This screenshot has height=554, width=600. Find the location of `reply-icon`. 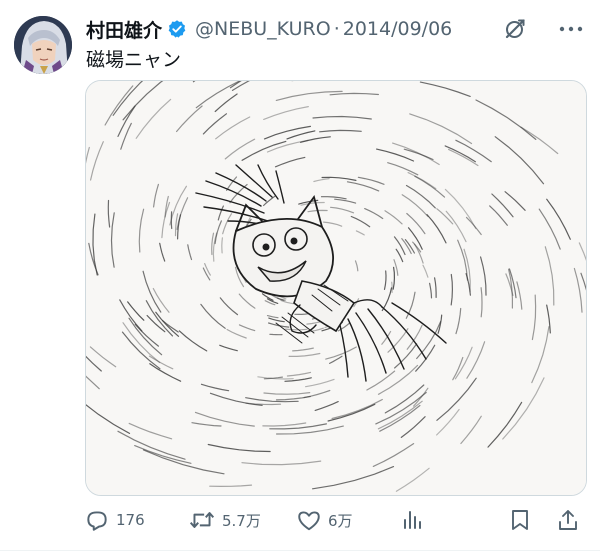

reply-icon is located at coordinates (97, 520).